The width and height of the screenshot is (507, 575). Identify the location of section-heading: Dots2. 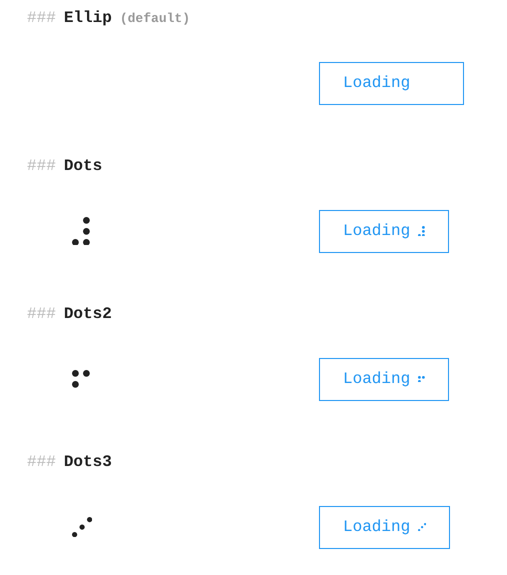
(88, 314).